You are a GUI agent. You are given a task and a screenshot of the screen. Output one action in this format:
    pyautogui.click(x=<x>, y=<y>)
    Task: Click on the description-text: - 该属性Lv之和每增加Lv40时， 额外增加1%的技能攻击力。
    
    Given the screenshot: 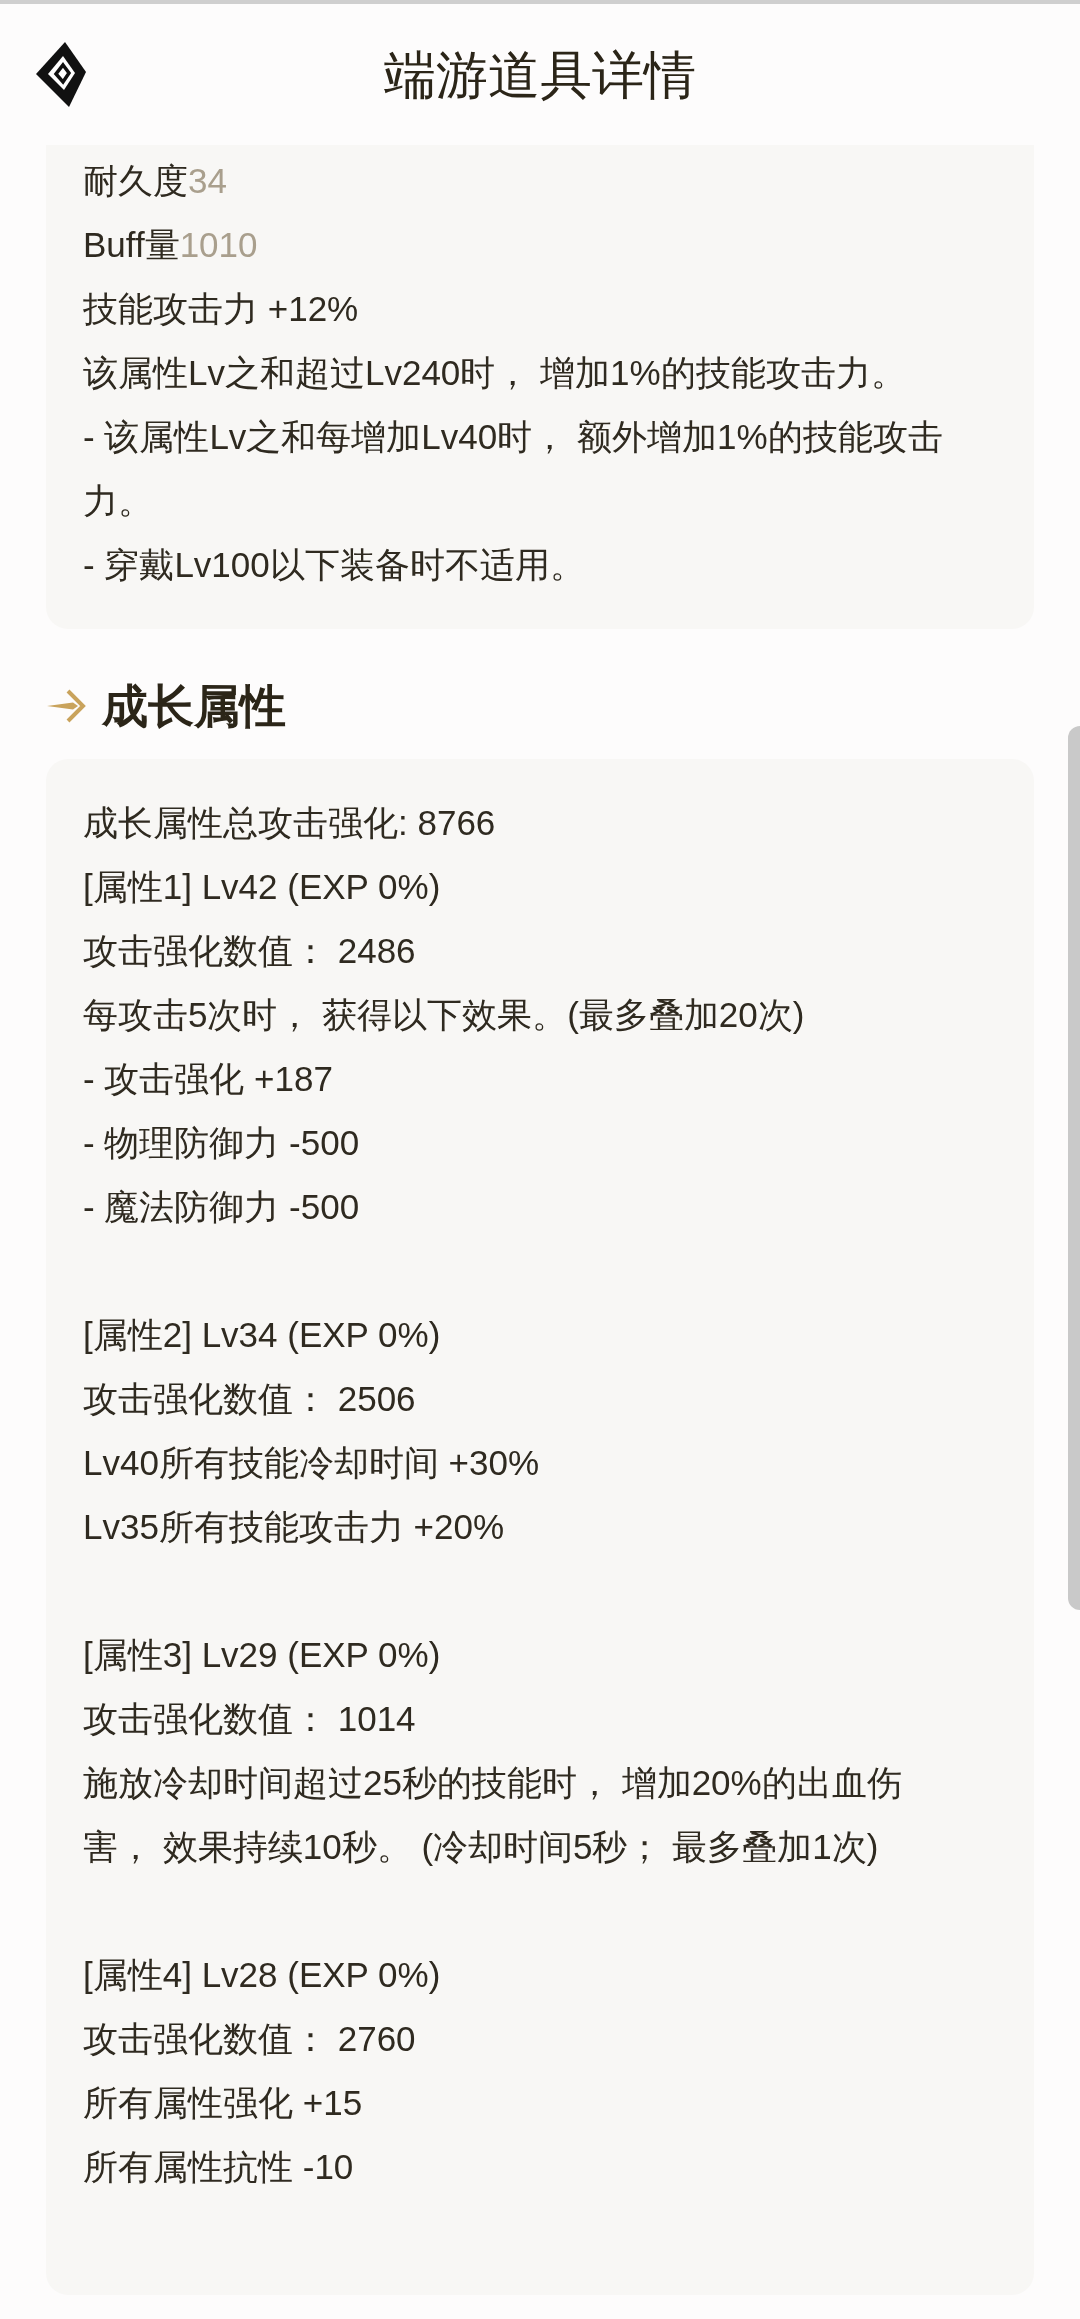 What is the action you would take?
    pyautogui.click(x=513, y=469)
    